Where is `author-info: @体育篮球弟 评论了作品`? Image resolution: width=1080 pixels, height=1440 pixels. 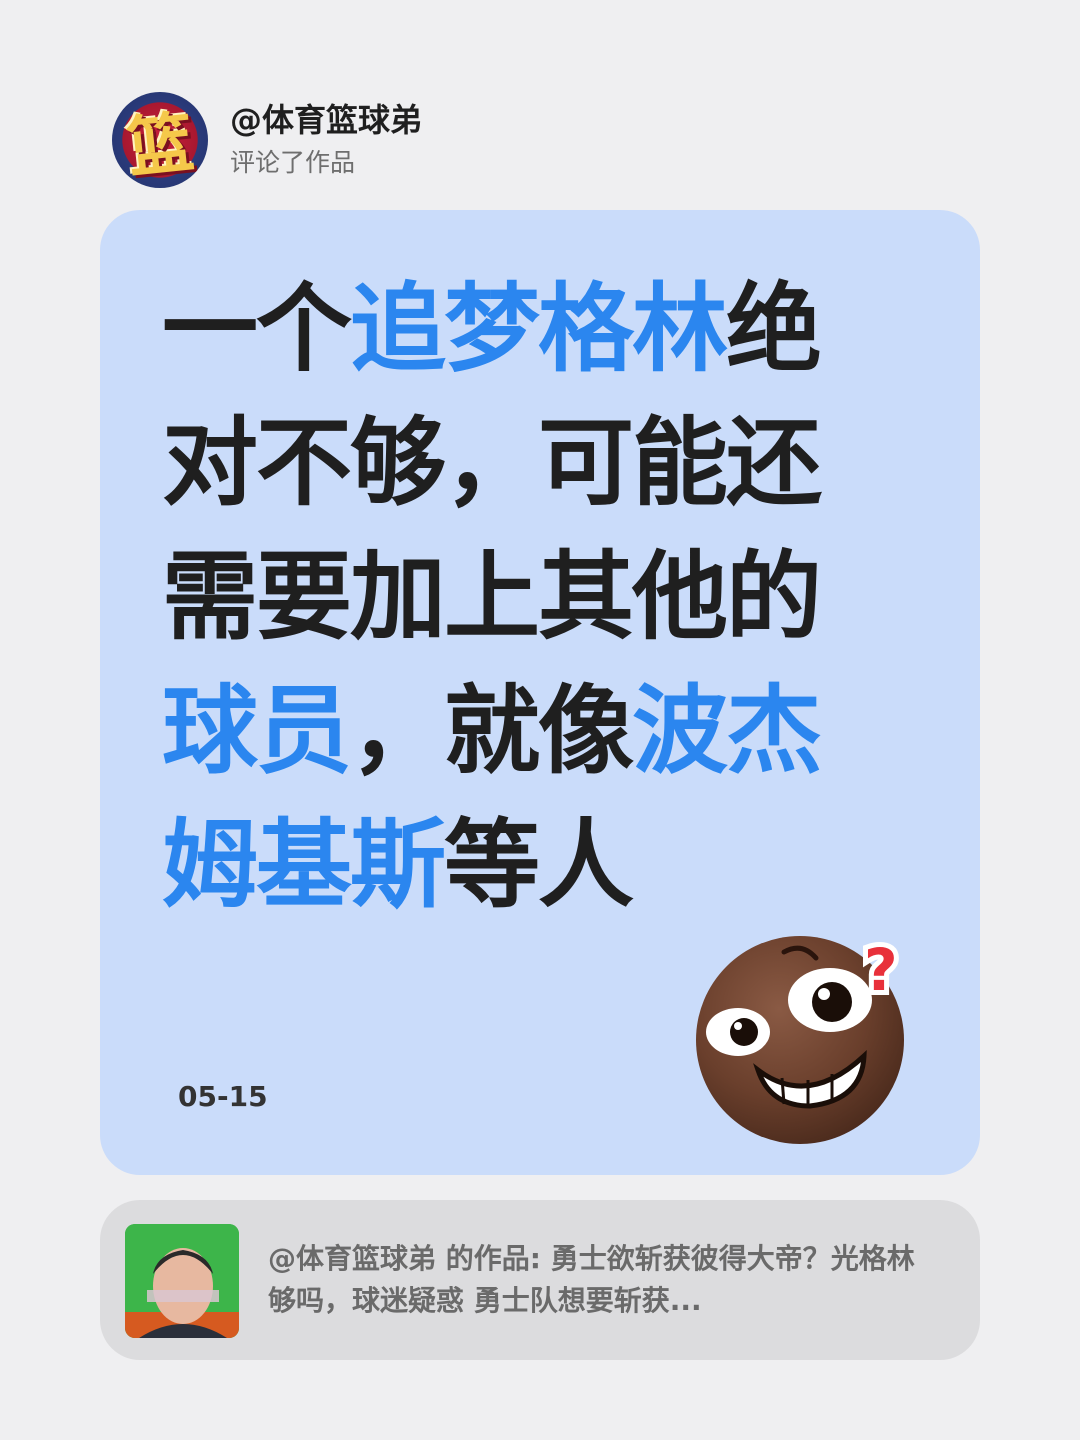
author-info: @体育篮球弟 评论了作品 is located at coordinates (326, 140).